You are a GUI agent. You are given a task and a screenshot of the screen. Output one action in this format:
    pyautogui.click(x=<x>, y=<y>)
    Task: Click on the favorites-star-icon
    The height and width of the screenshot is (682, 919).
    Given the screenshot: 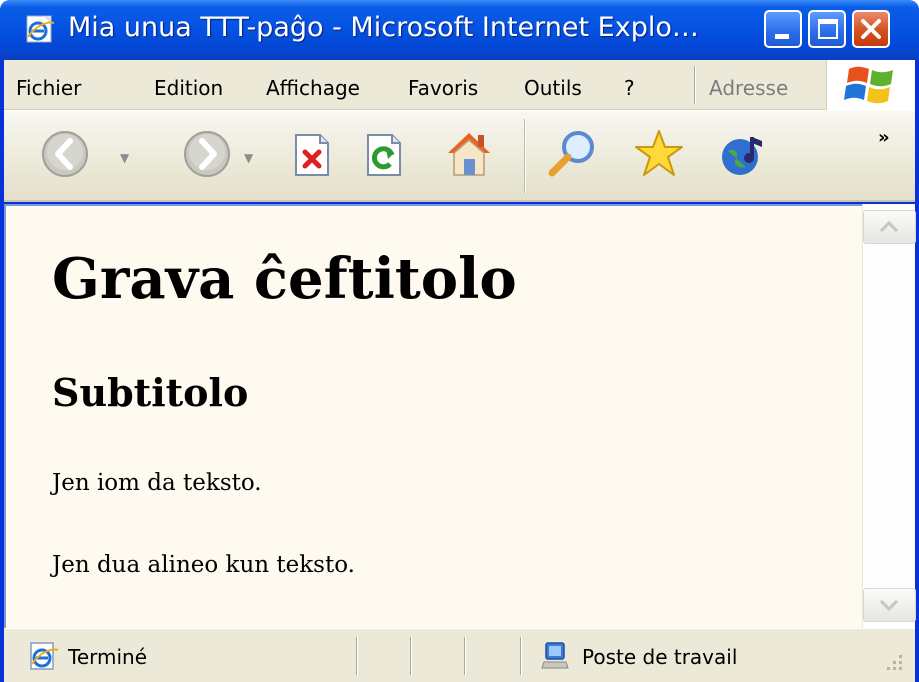 What is the action you would take?
    pyautogui.click(x=659, y=154)
    